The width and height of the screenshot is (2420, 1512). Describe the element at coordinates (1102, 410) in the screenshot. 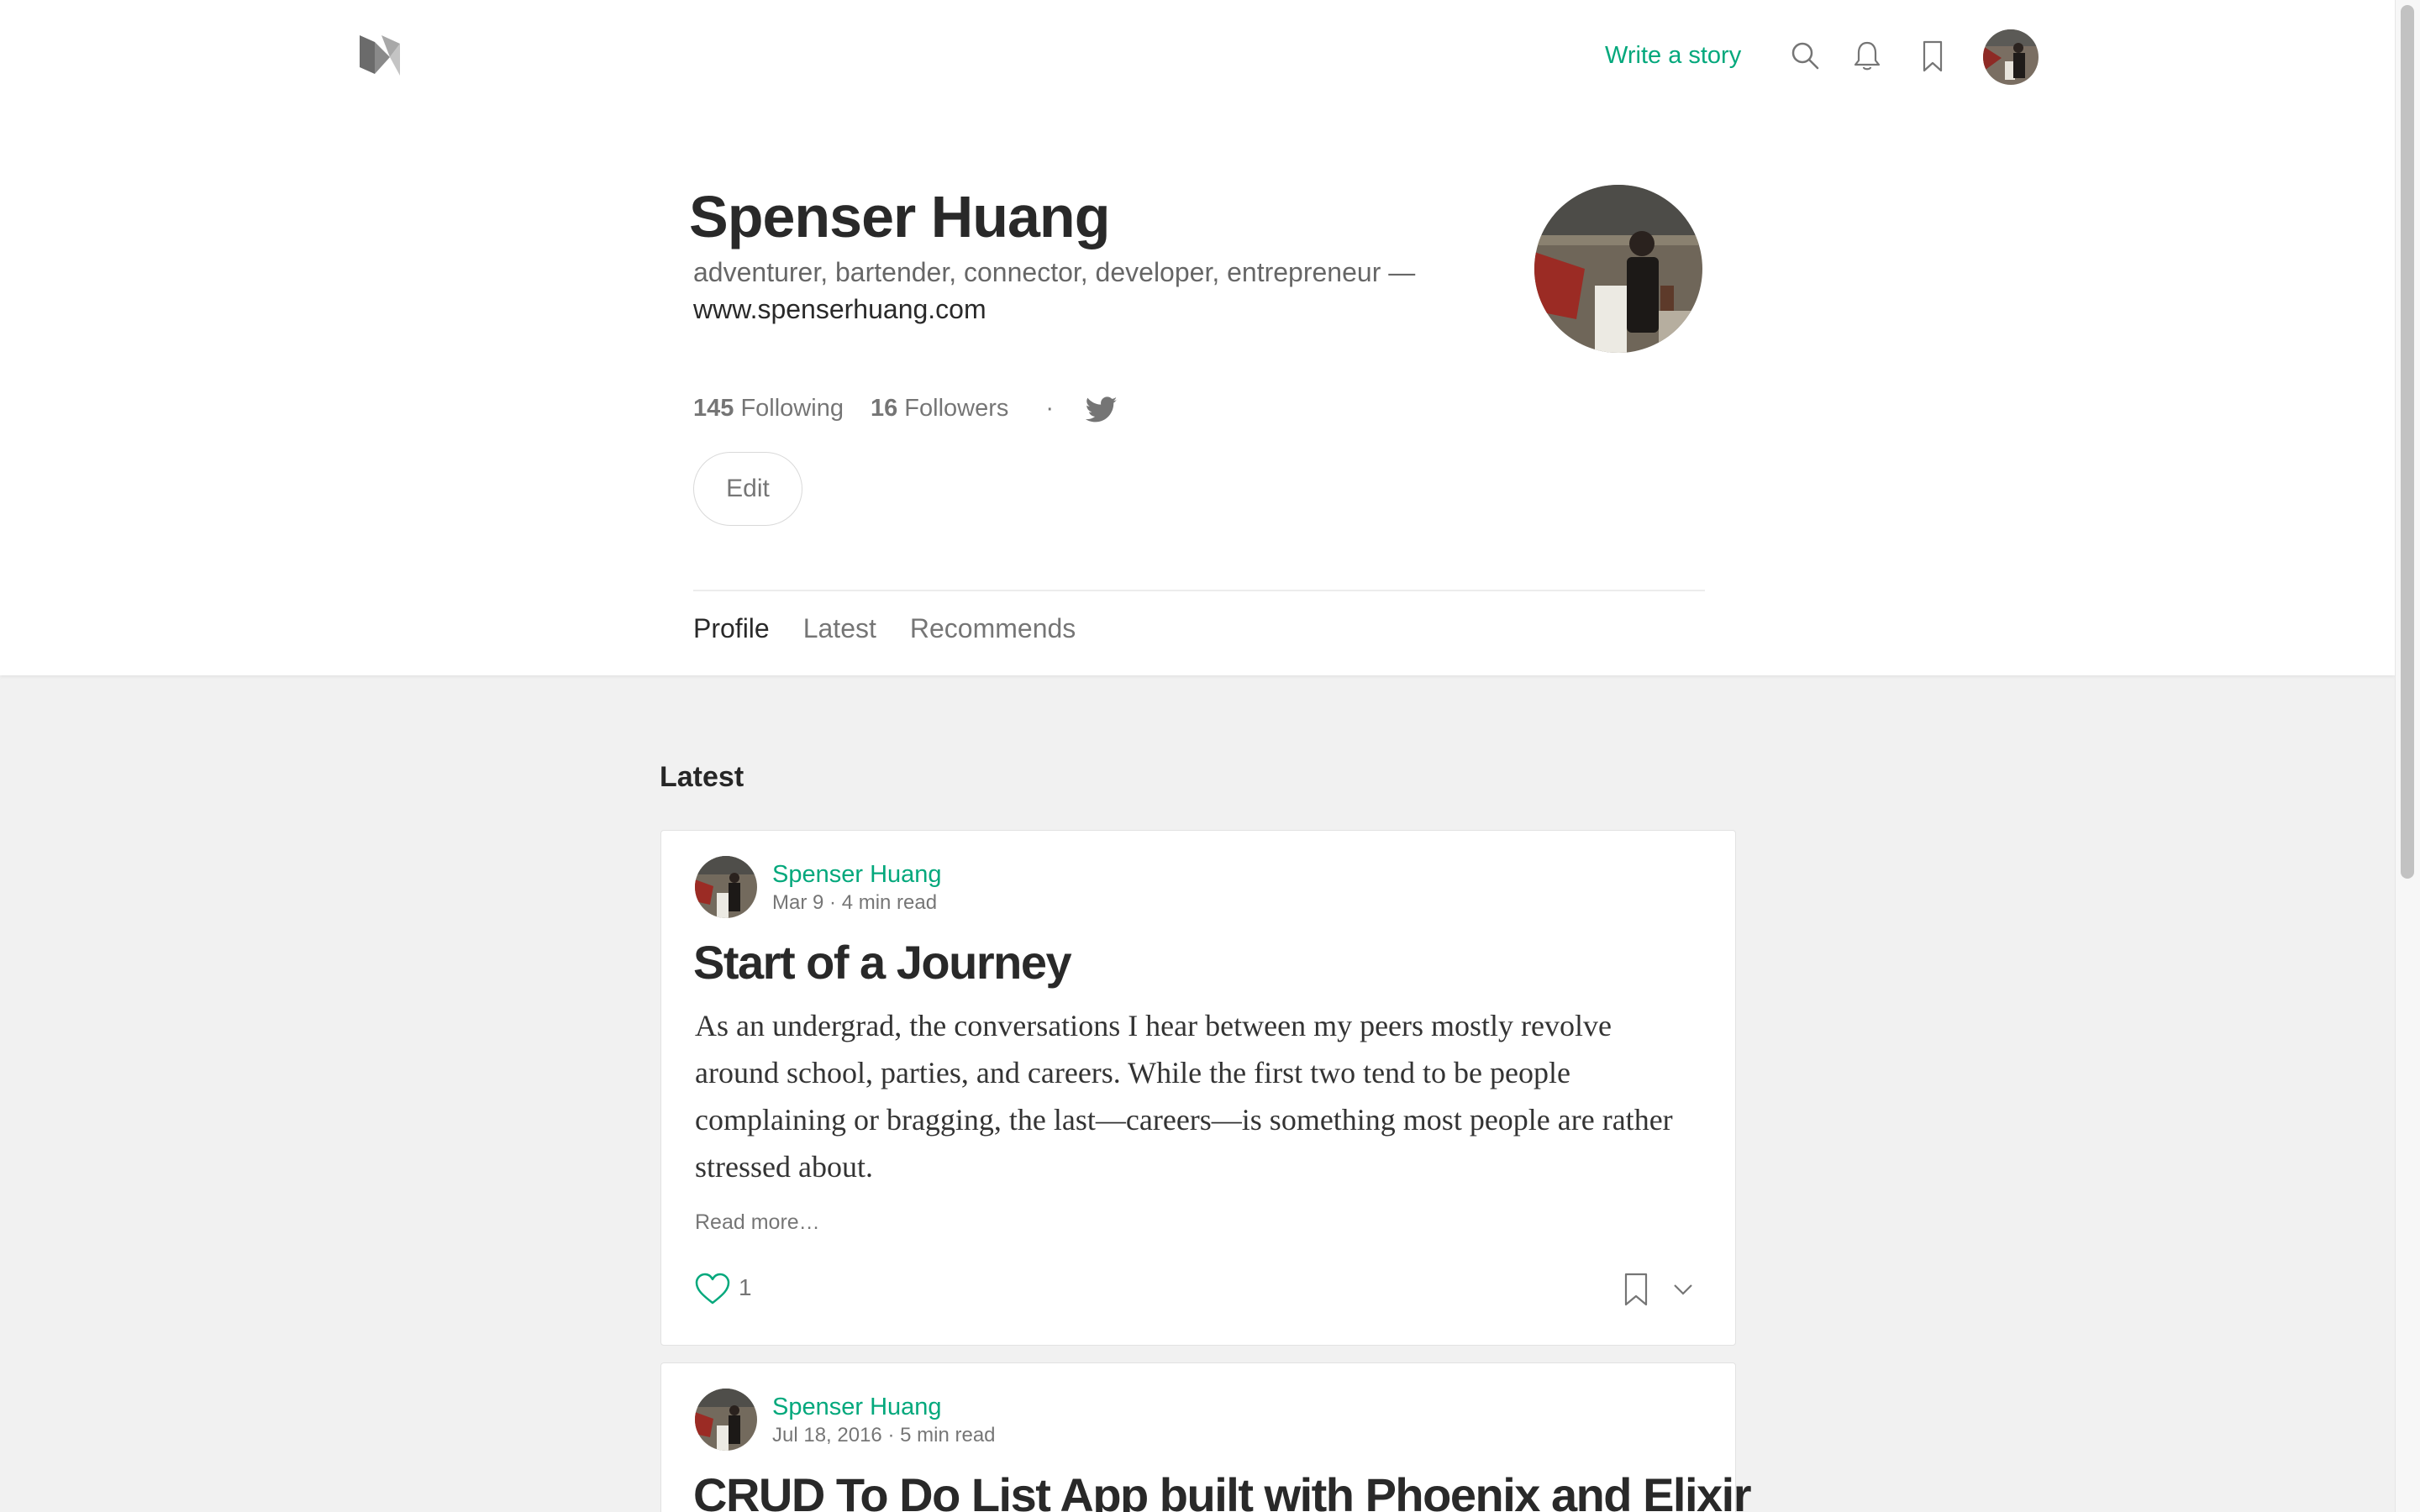

I see `twitter-icon` at that location.